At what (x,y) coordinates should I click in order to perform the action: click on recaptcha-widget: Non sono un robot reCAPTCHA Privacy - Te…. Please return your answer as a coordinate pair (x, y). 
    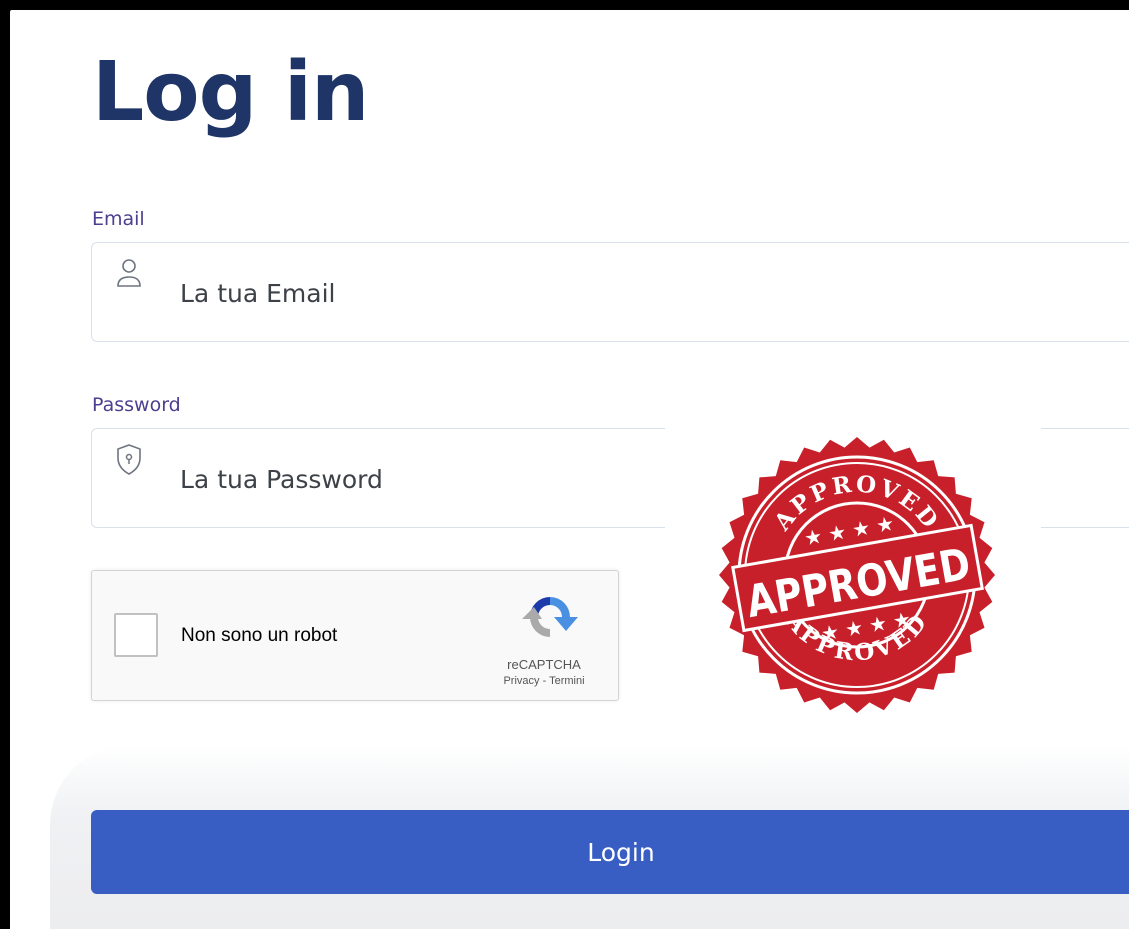
    Looking at the image, I should click on (355, 635).